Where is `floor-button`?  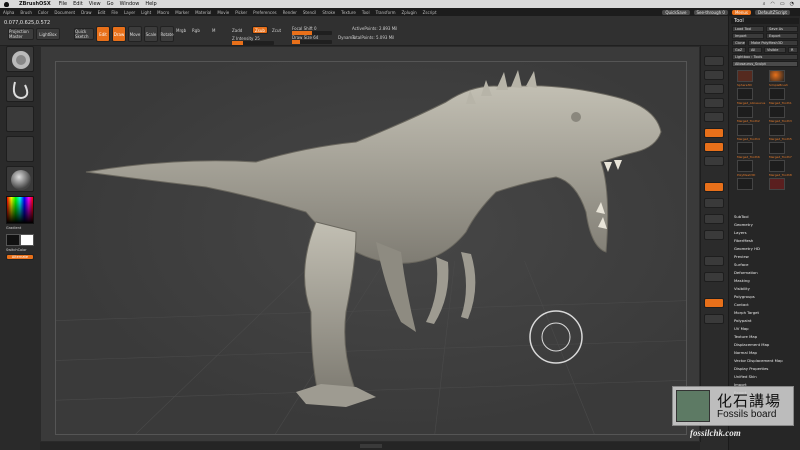 floor-button is located at coordinates (714, 147).